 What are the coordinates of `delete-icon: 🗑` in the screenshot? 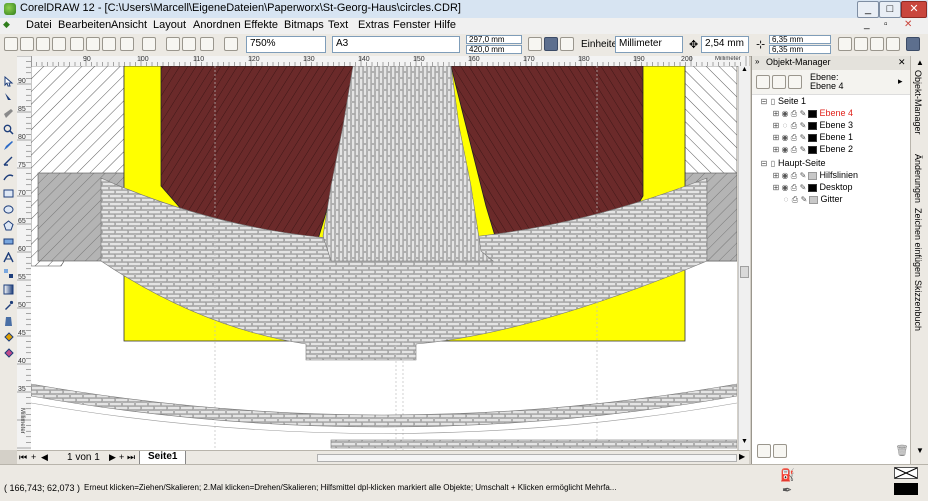 It's located at (902, 450).